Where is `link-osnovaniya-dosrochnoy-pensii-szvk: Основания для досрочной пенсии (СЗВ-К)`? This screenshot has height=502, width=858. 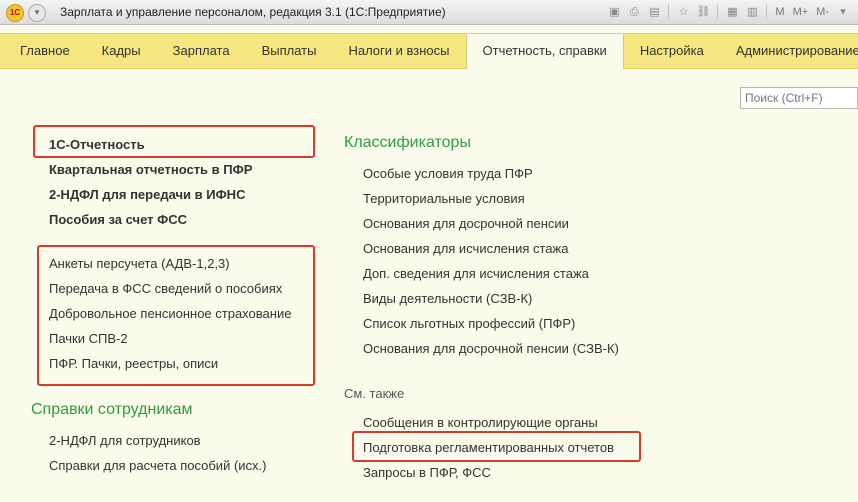
link-osnovaniya-dosrochnoy-pensii-szvk: Основания для досрочной пенсии (СЗВ-К) is located at coordinates (491, 348).